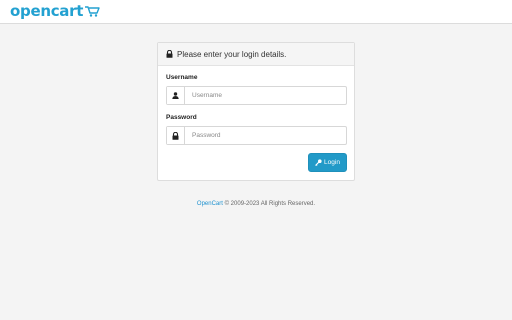 The width and height of the screenshot is (512, 320). I want to click on logo-text: opencart, so click(47, 11).